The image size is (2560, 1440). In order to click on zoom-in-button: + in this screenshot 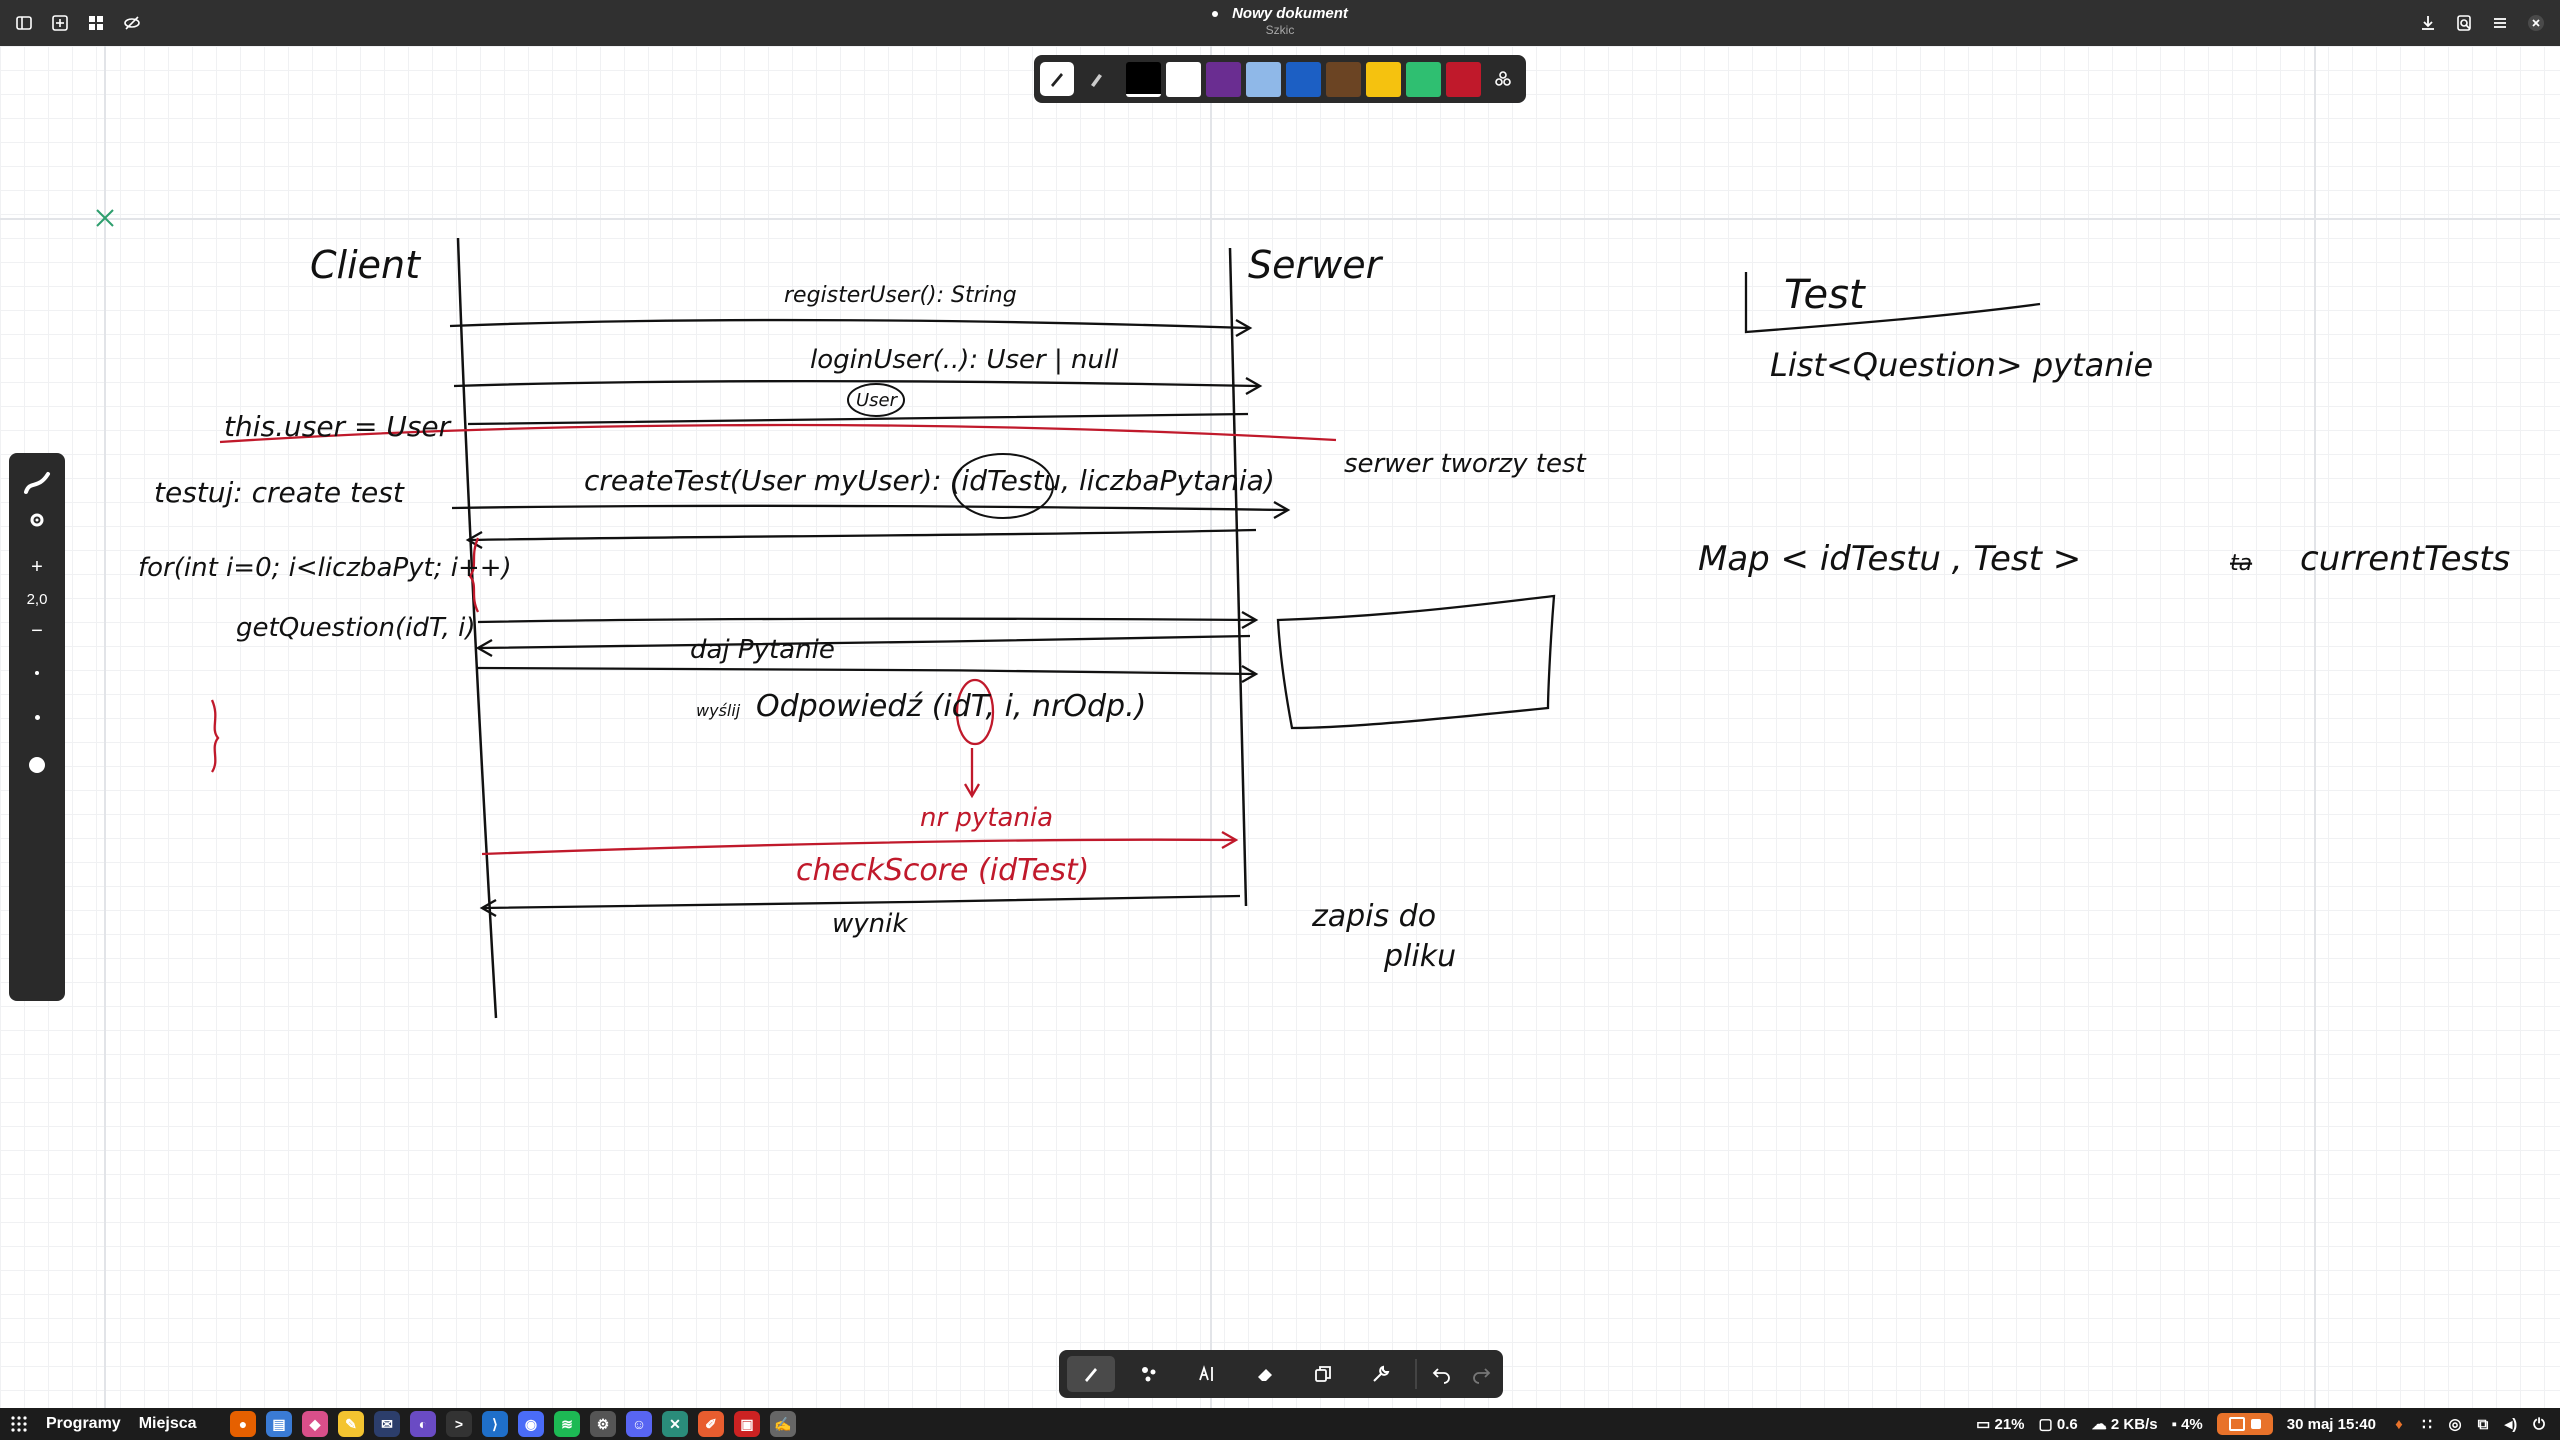, I will do `click(37, 567)`.